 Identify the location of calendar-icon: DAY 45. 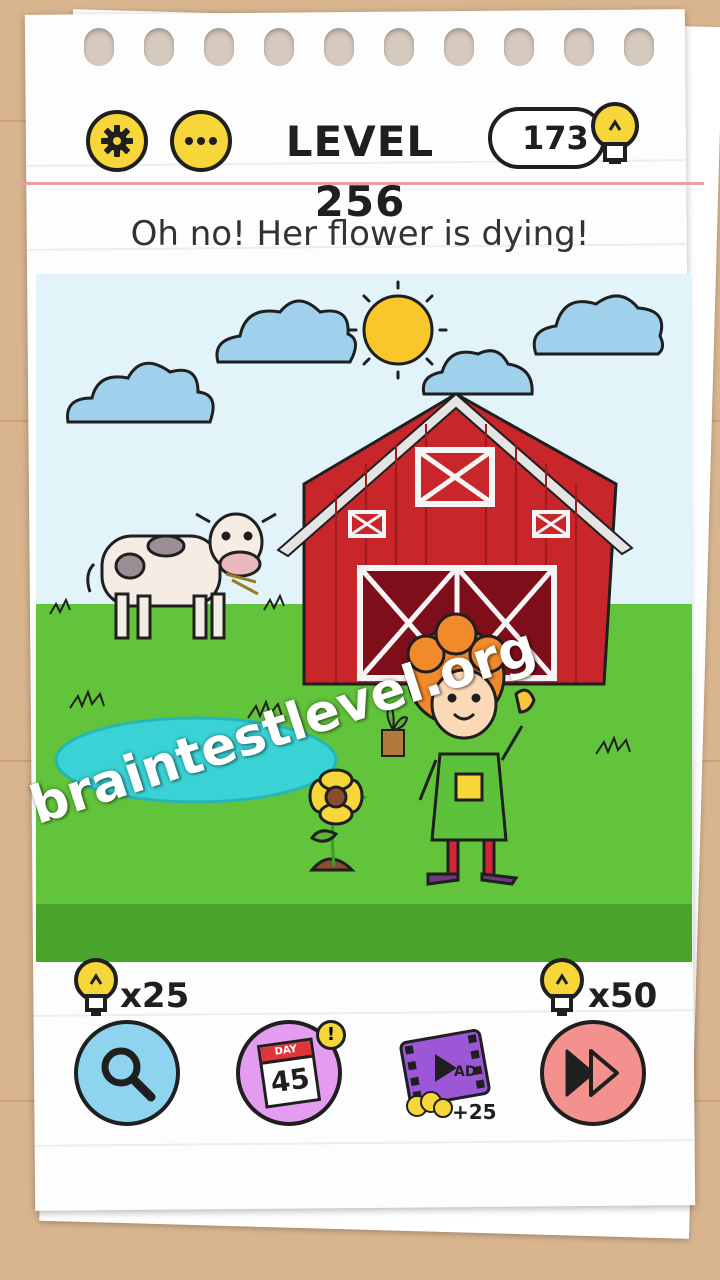
(289, 1073).